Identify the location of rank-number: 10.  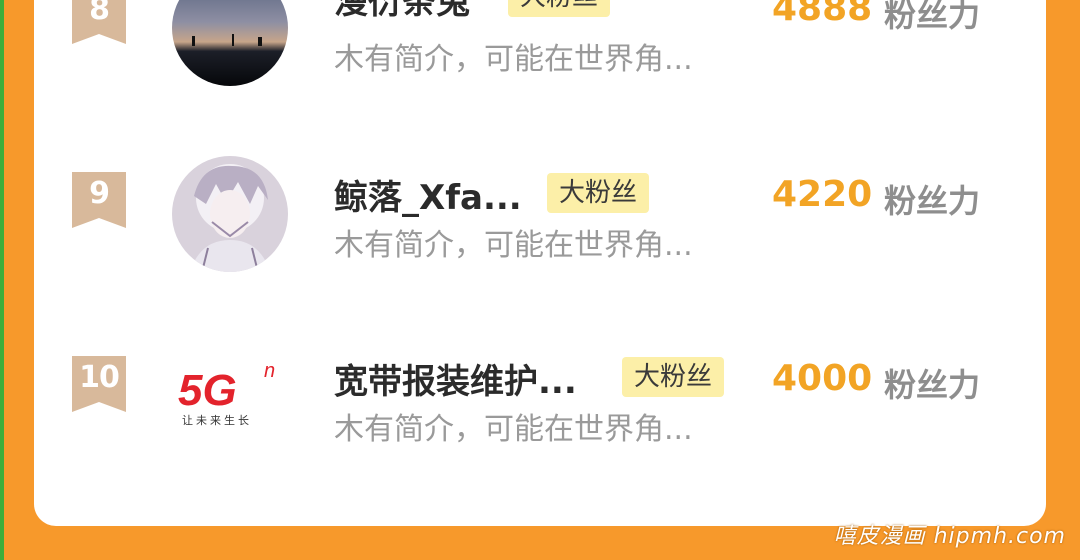
(99, 377).